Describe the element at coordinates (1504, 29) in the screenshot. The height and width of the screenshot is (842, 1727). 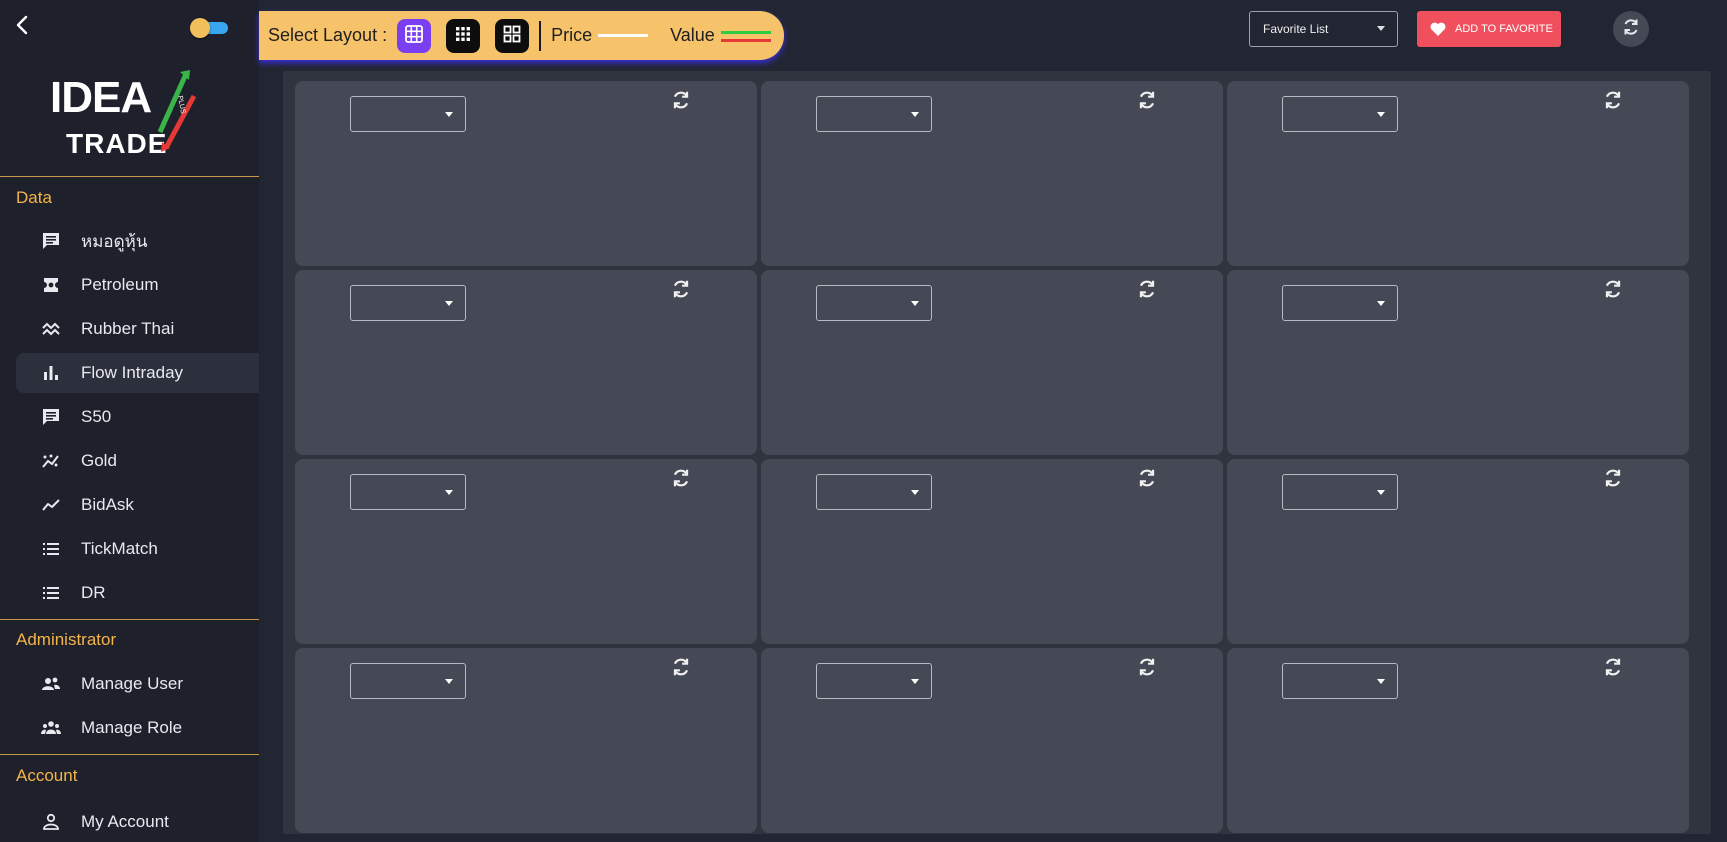
I see `add-to-favorite-label: ADD TO FAVORITE` at that location.